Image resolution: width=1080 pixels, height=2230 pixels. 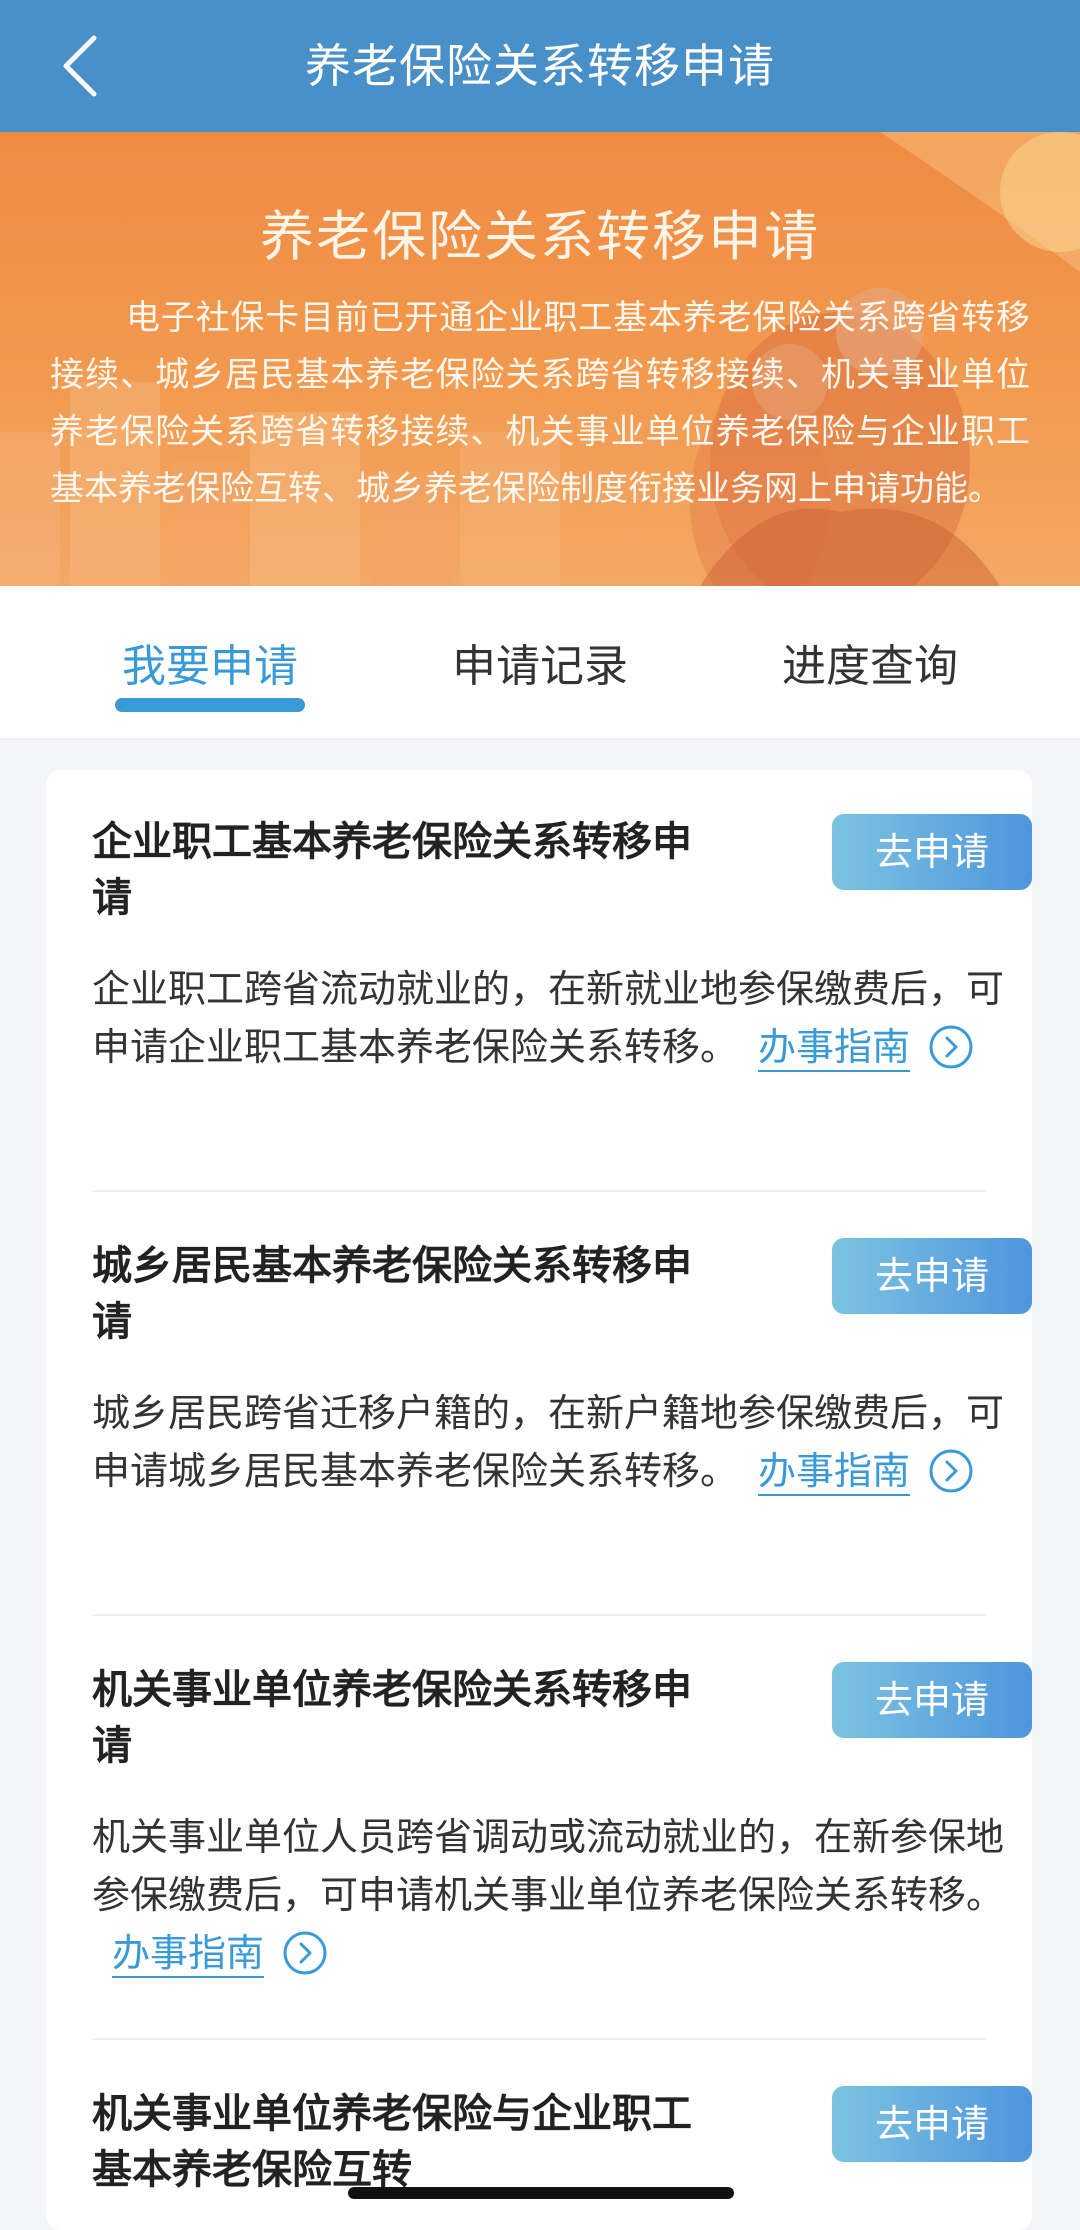 What do you see at coordinates (541, 2193) in the screenshot?
I see `home-indicator` at bounding box center [541, 2193].